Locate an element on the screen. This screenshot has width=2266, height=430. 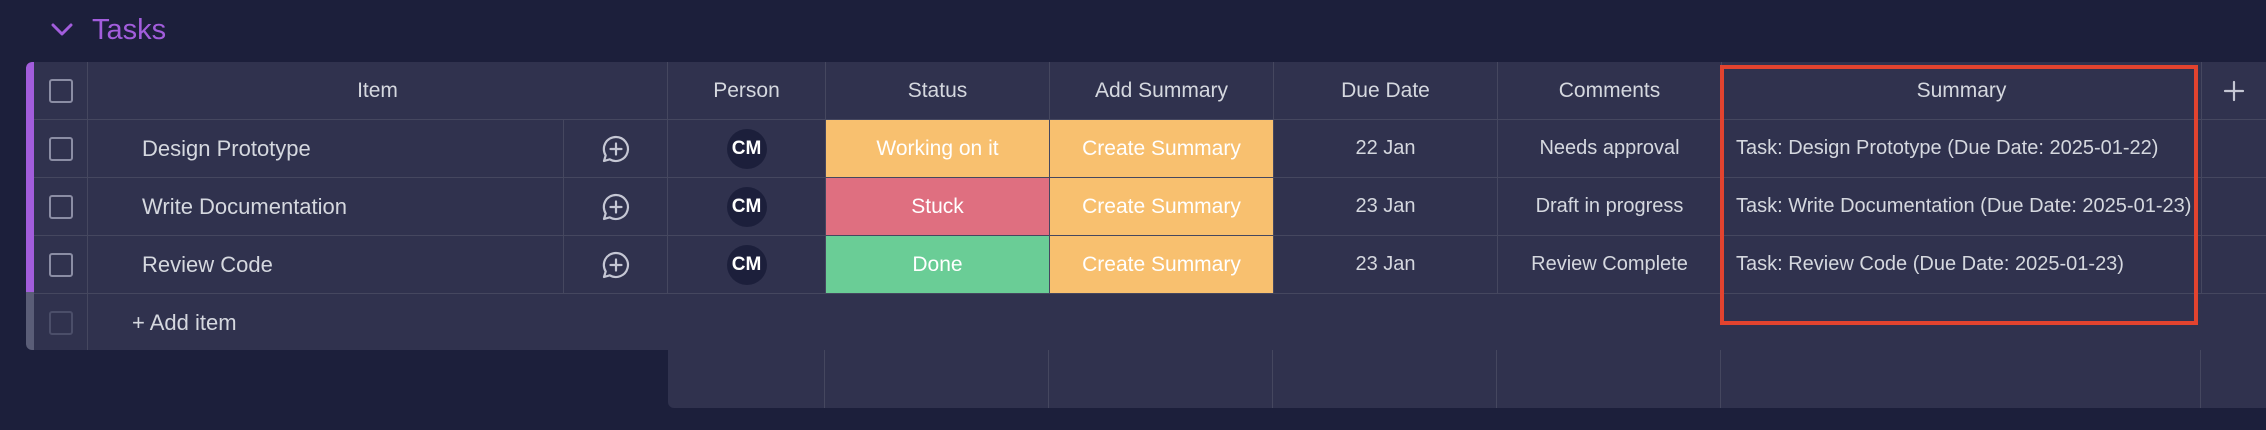
column-header-due-date: Due Date is located at coordinates (1386, 90).